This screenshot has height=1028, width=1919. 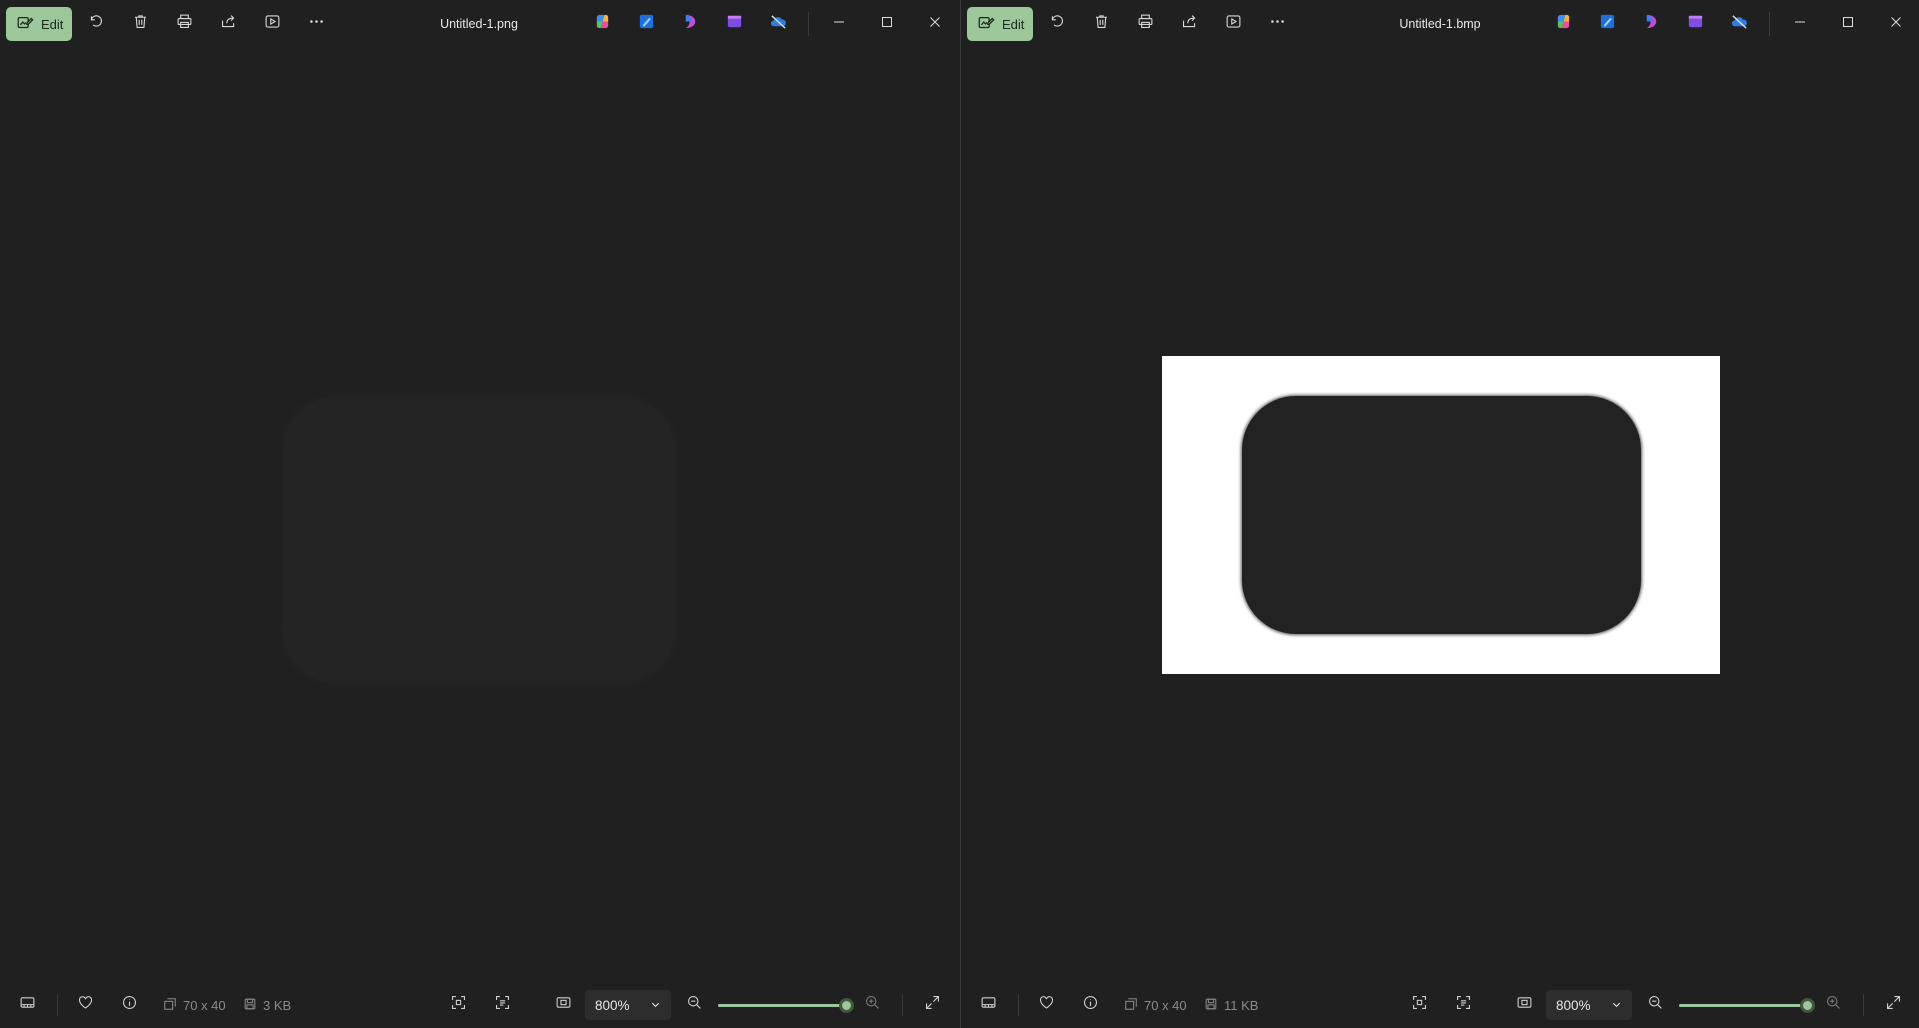 I want to click on filesize-icon, so click(x=1211, y=1005).